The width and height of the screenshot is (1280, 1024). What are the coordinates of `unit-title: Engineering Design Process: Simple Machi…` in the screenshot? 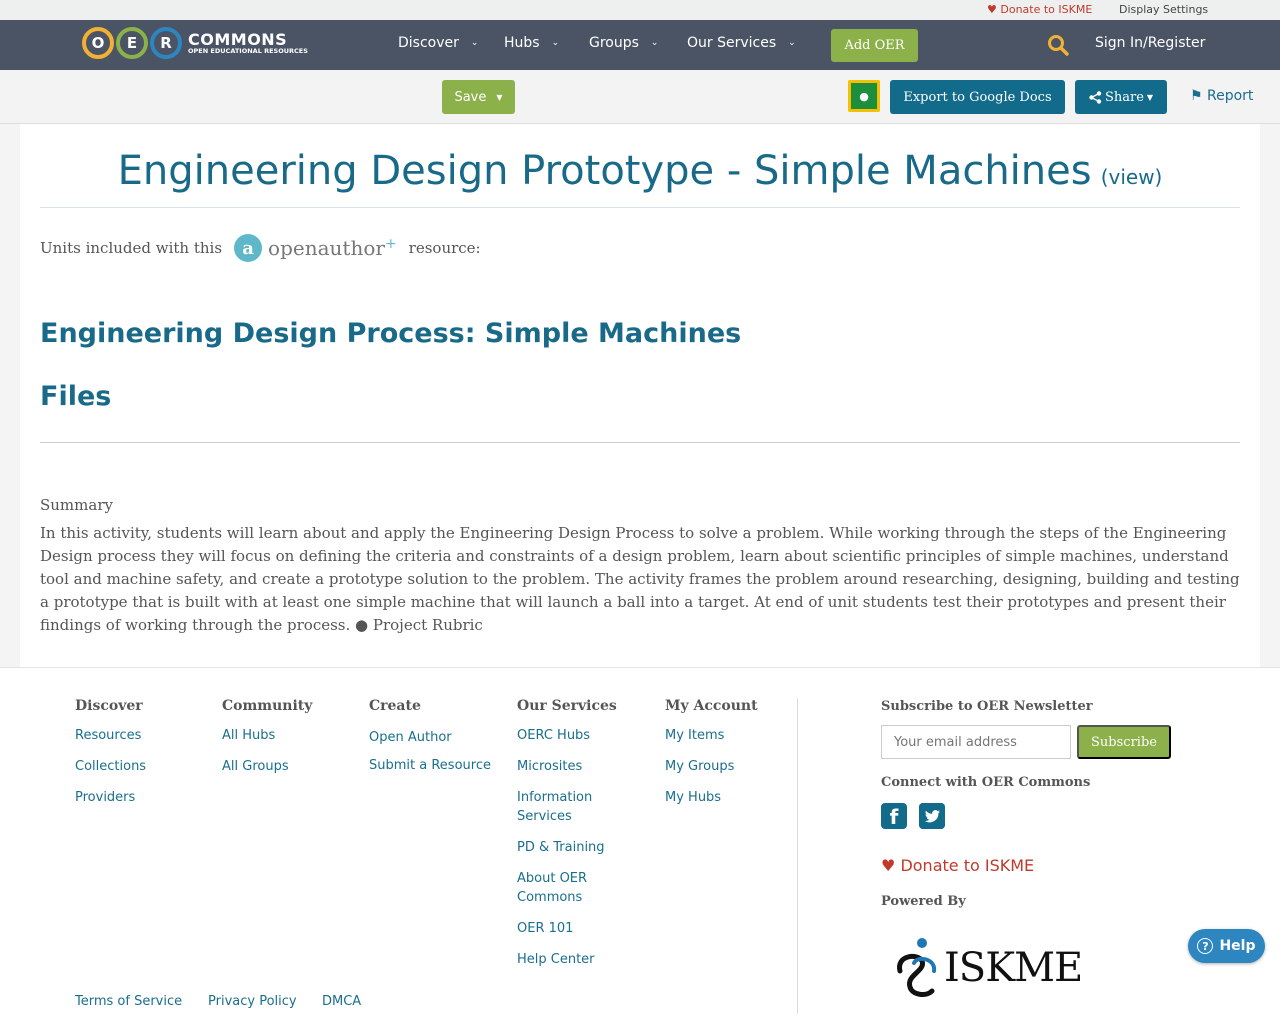 It's located at (391, 333).